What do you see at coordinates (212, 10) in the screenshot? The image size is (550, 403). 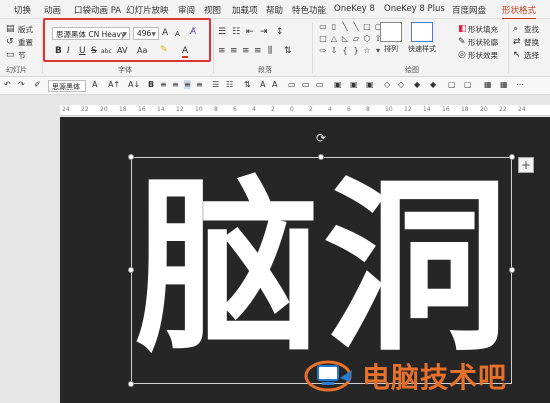 I see `tab-view: 视图` at bounding box center [212, 10].